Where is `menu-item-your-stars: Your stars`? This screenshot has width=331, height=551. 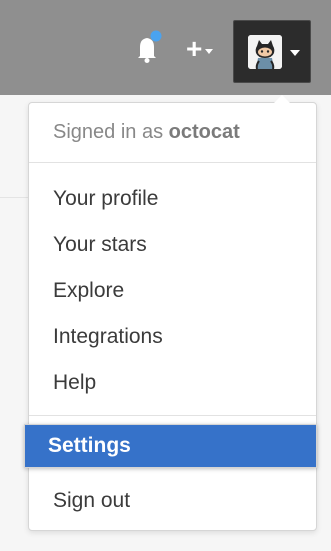 menu-item-your-stars: Your stars is located at coordinates (100, 245).